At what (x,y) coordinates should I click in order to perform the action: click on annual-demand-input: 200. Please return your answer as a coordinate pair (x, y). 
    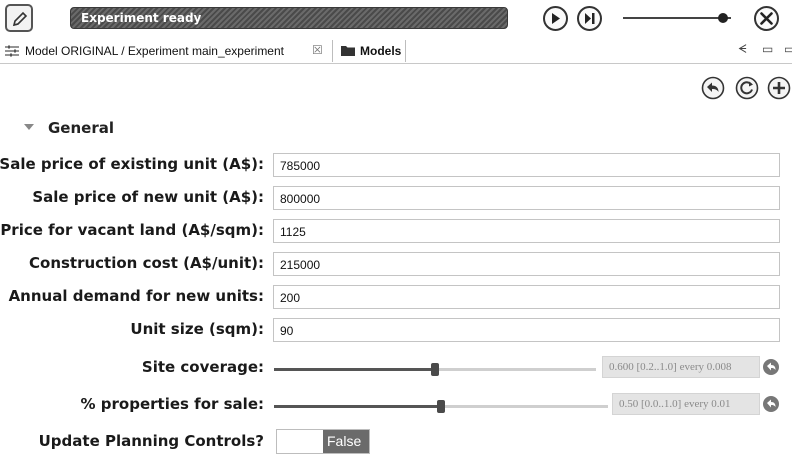
    Looking at the image, I should click on (526, 297).